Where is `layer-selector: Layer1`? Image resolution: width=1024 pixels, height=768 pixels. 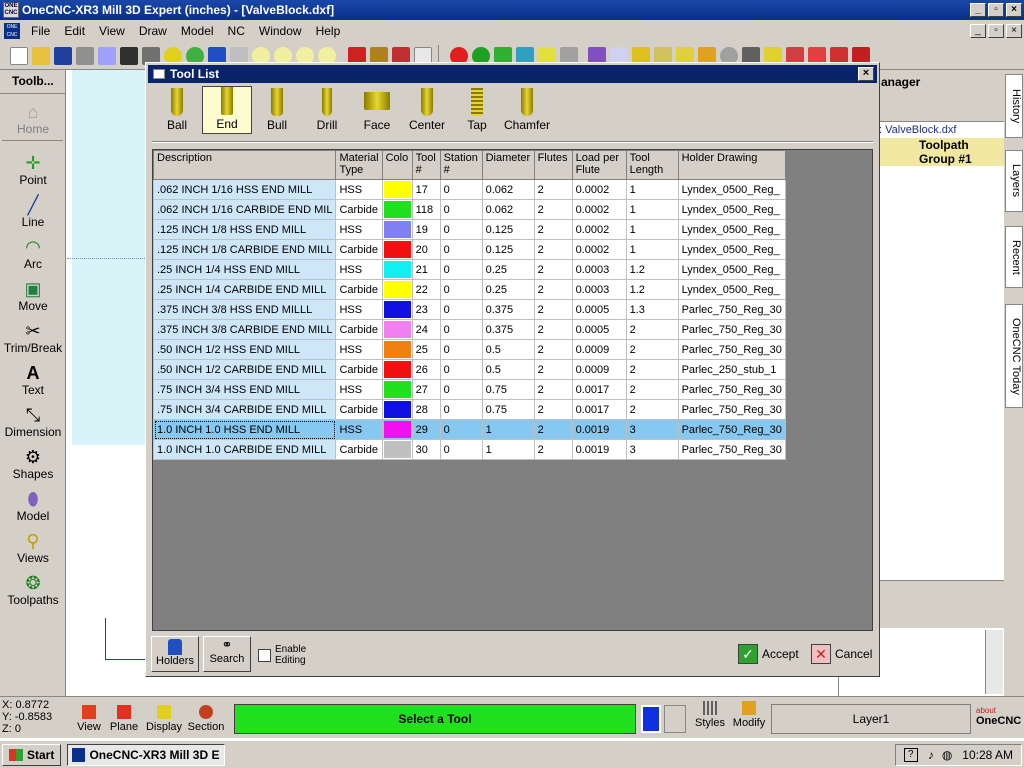 layer-selector: Layer1 is located at coordinates (871, 719).